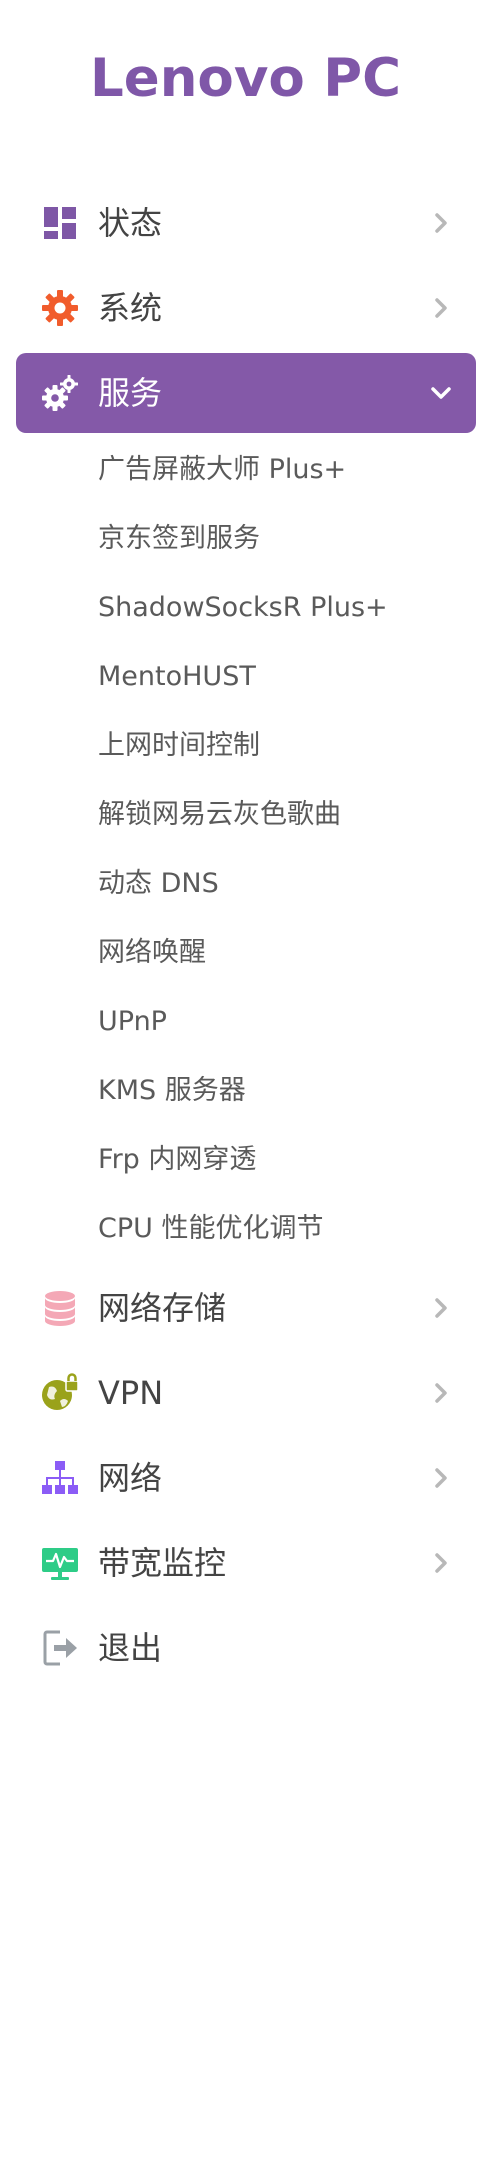 This screenshot has height=2160, width=491. What do you see at coordinates (246, 223) in the screenshot?
I see `menu-item-status: 状态` at bounding box center [246, 223].